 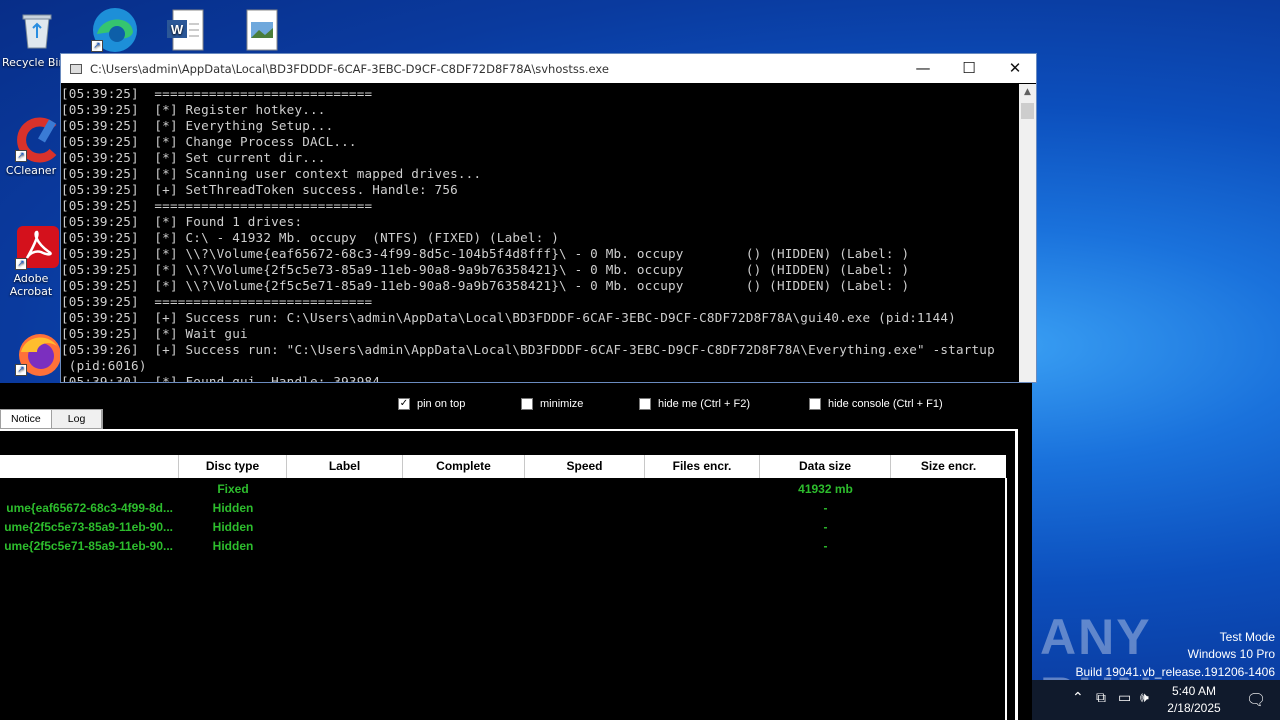 What do you see at coordinates (885, 404) in the screenshot?
I see `checkbox-label: hide console (Ctrl + F1)` at bounding box center [885, 404].